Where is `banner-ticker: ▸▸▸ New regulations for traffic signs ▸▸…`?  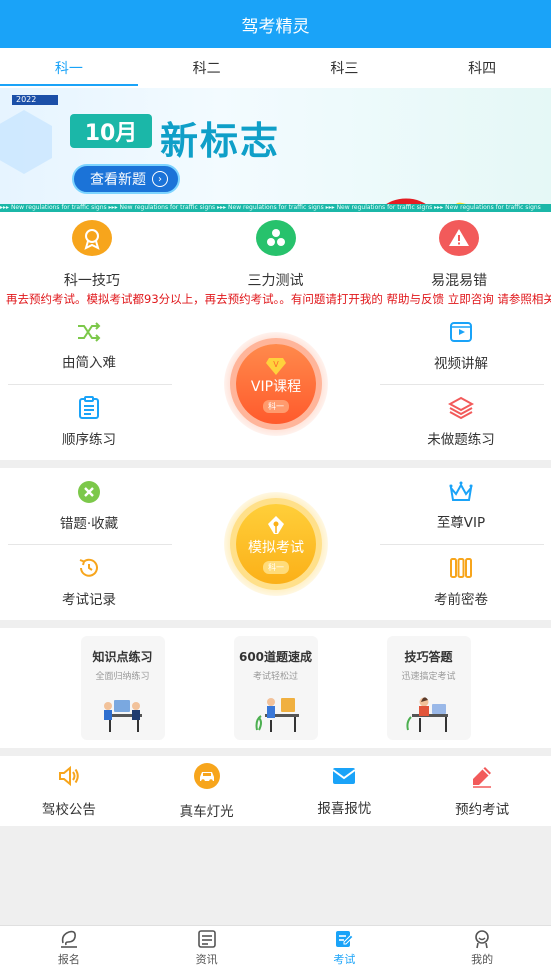 banner-ticker: ▸▸▸ New regulations for traffic signs ▸▸… is located at coordinates (275, 208).